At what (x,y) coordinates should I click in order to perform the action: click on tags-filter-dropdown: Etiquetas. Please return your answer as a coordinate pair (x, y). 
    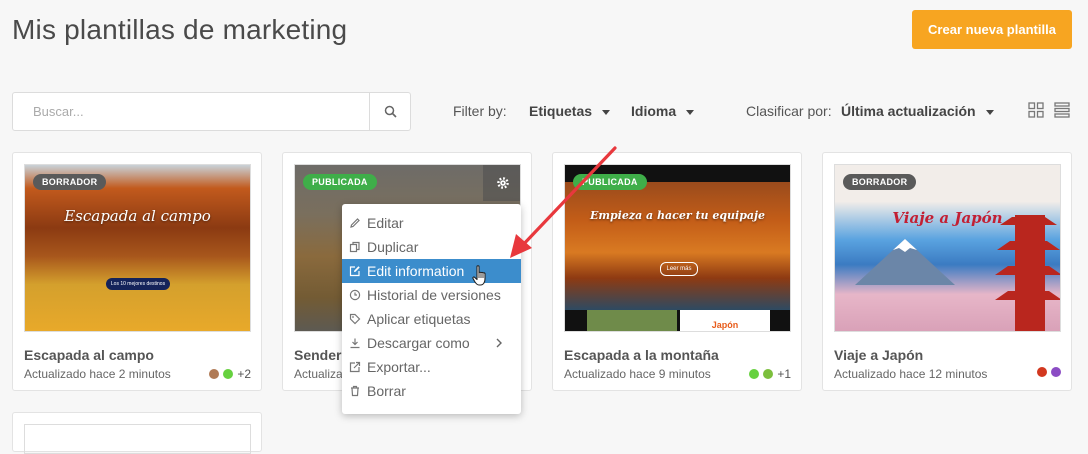
    Looking at the image, I should click on (570, 111).